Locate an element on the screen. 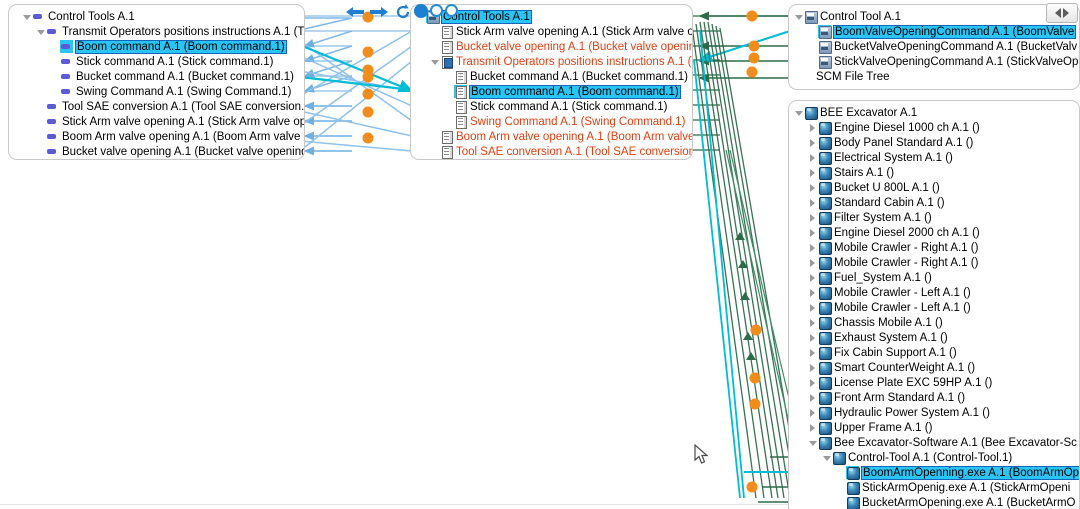 The height and width of the screenshot is (509, 1080). tree-row-chassis-mobile-a-1: Chassis Mobile A.1 () is located at coordinates (934, 322).